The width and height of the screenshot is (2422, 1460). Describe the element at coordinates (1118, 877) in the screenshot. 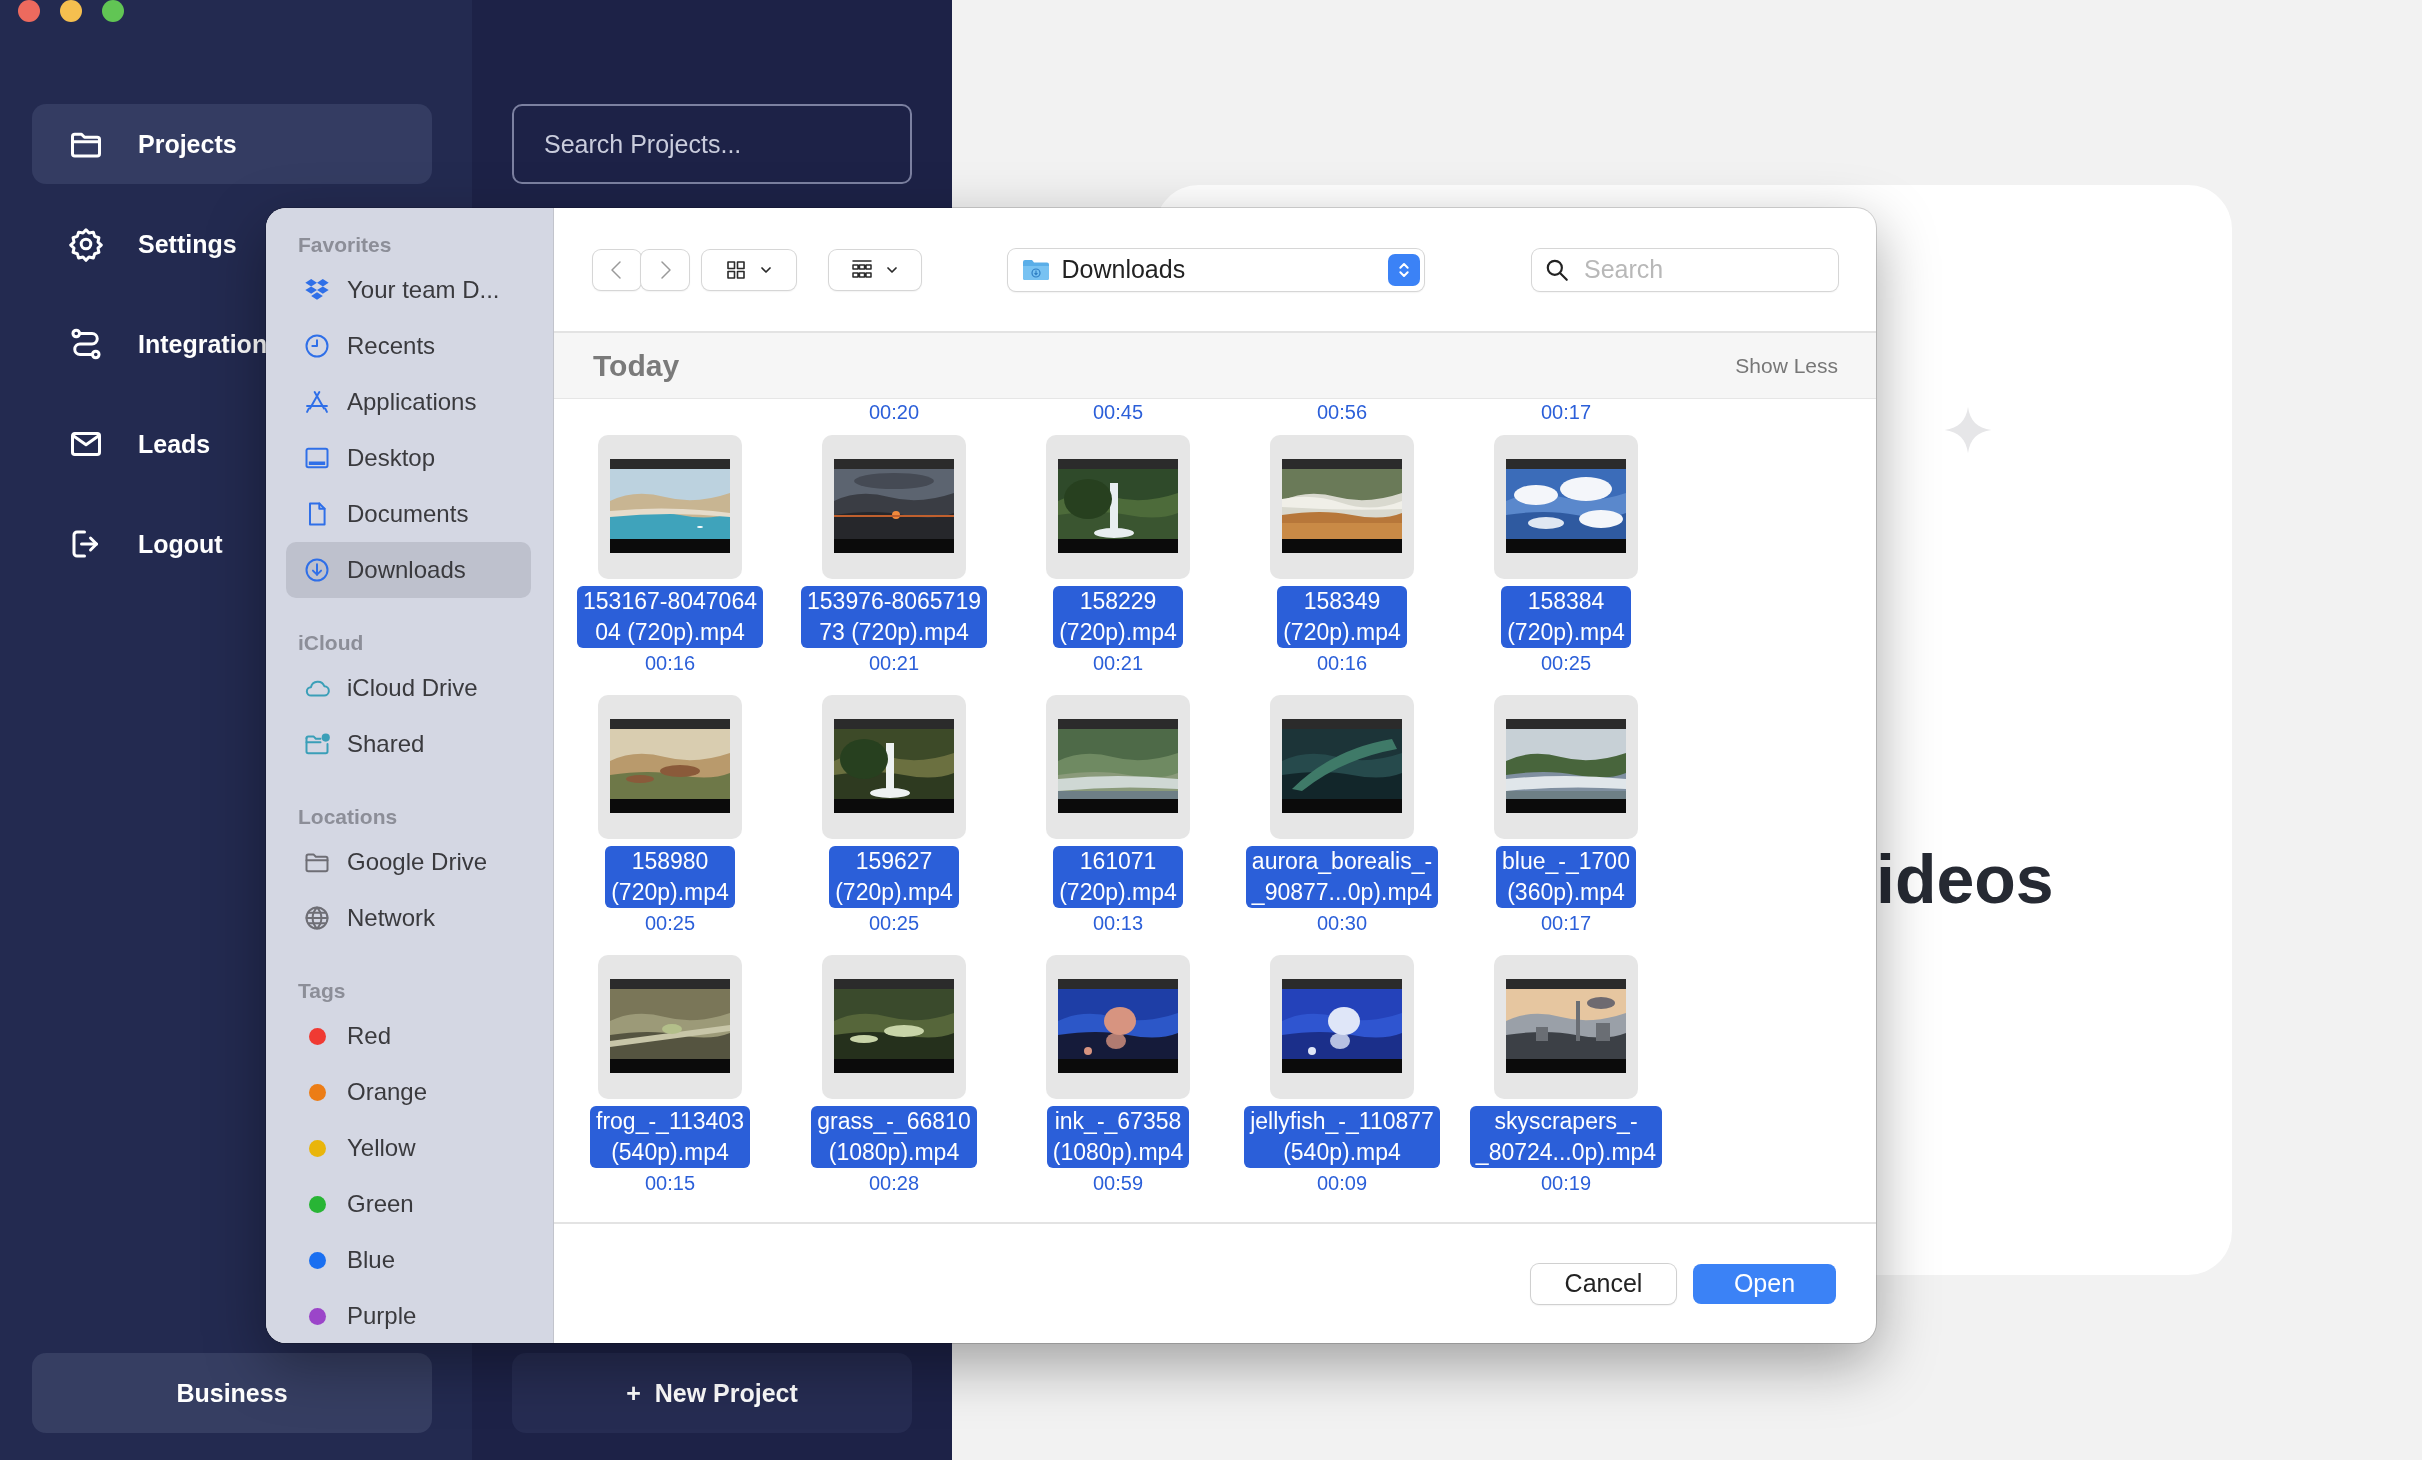

I see `file-name: 161071 (720p).mp4` at that location.